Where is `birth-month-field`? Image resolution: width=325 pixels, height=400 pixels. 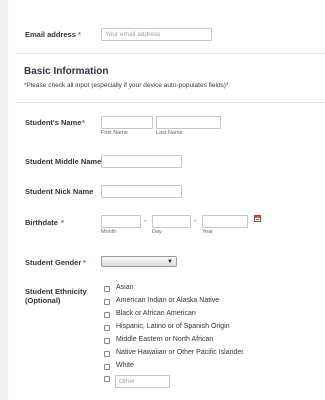 birth-month-field is located at coordinates (121, 221).